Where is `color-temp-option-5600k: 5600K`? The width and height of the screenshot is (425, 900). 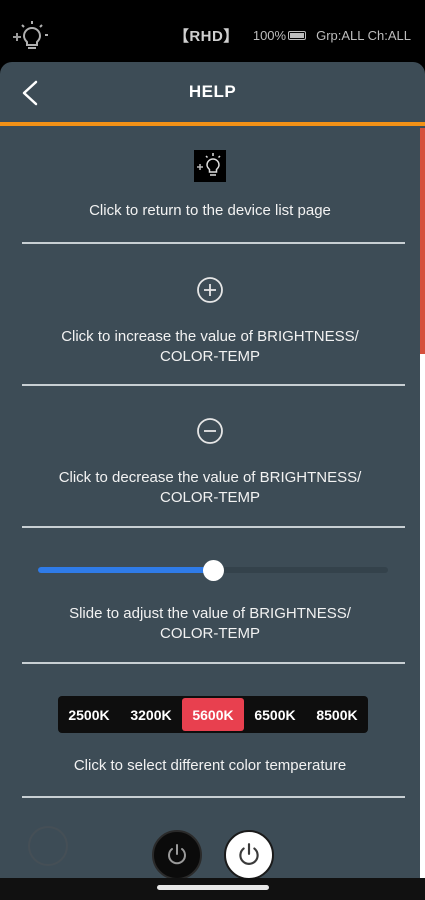
color-temp-option-5600k: 5600K is located at coordinates (213, 714).